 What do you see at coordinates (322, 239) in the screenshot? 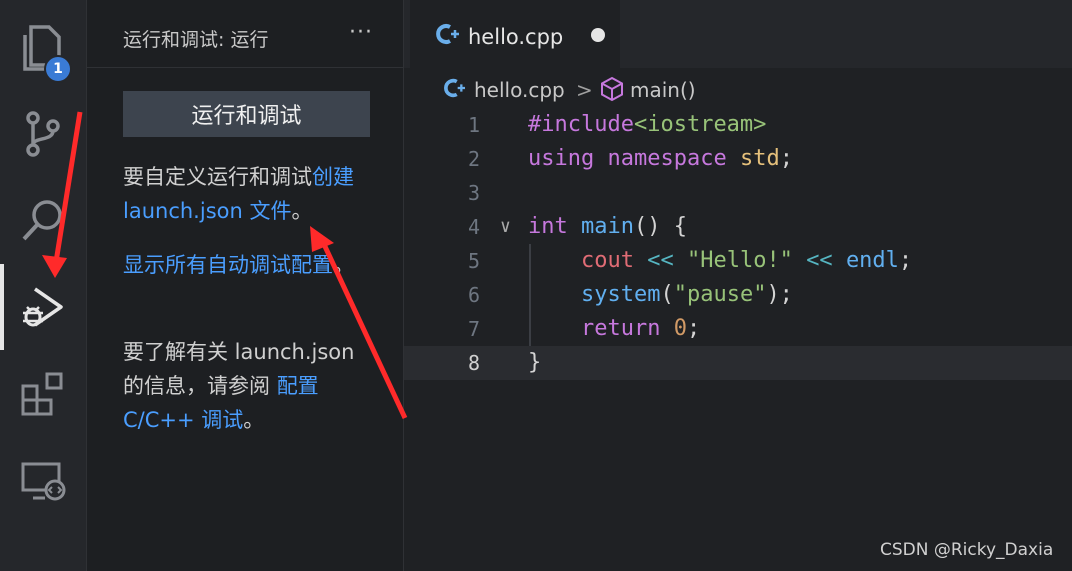
I see `annotation-arrow-right-head` at bounding box center [322, 239].